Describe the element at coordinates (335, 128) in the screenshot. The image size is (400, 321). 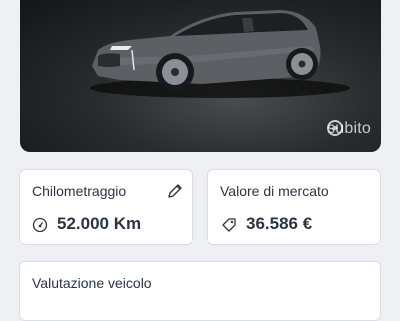
I see `subito-logo-icon` at that location.